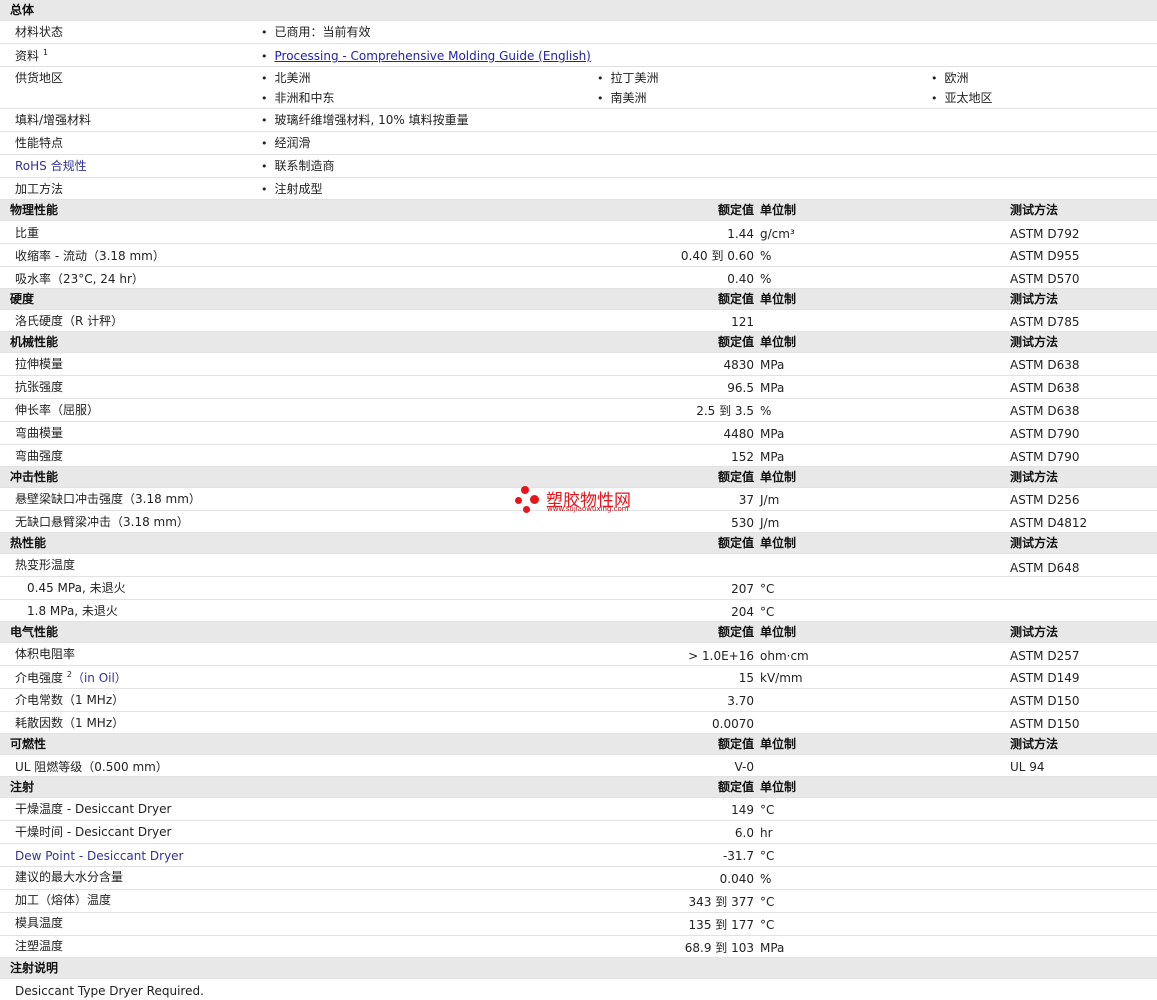  What do you see at coordinates (766, 256) in the screenshot?
I see `row-unit: %` at bounding box center [766, 256].